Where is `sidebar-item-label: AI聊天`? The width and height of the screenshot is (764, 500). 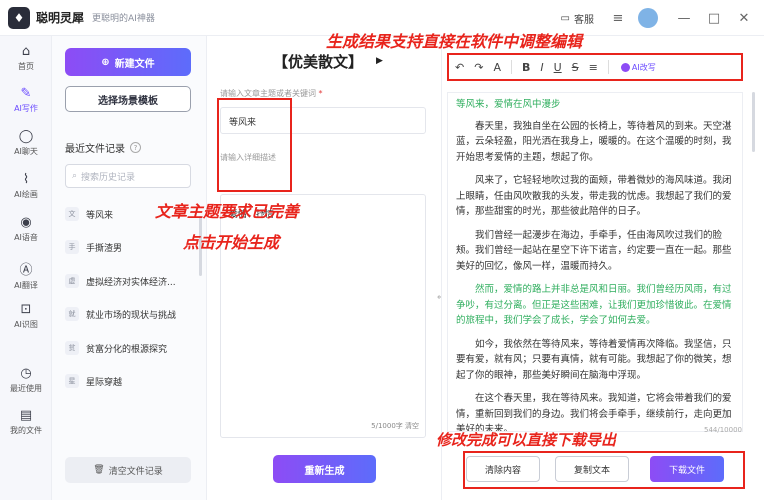
sidebar-item-label: AI聊天 is located at coordinates (26, 151).